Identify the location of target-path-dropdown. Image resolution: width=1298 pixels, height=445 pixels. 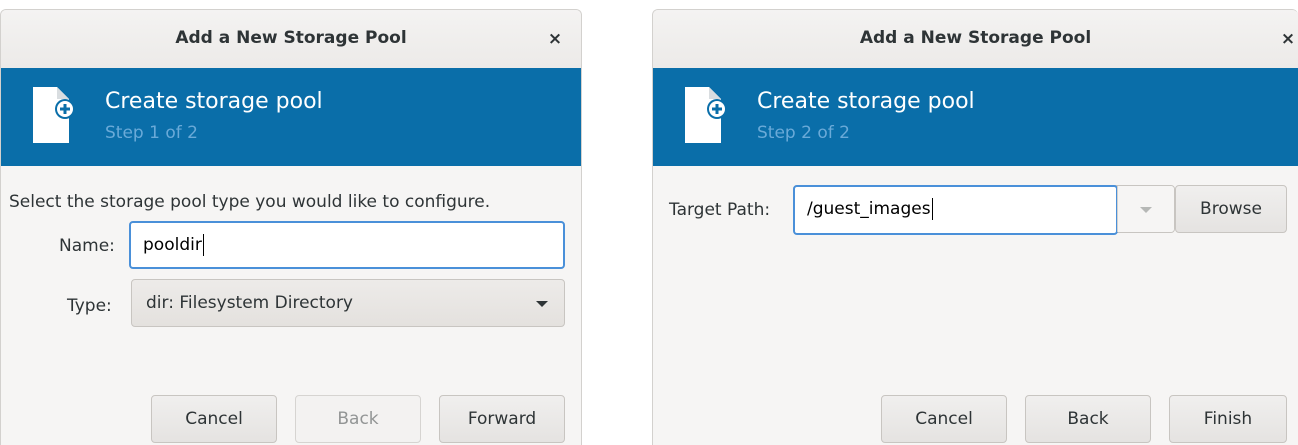
(1145, 209).